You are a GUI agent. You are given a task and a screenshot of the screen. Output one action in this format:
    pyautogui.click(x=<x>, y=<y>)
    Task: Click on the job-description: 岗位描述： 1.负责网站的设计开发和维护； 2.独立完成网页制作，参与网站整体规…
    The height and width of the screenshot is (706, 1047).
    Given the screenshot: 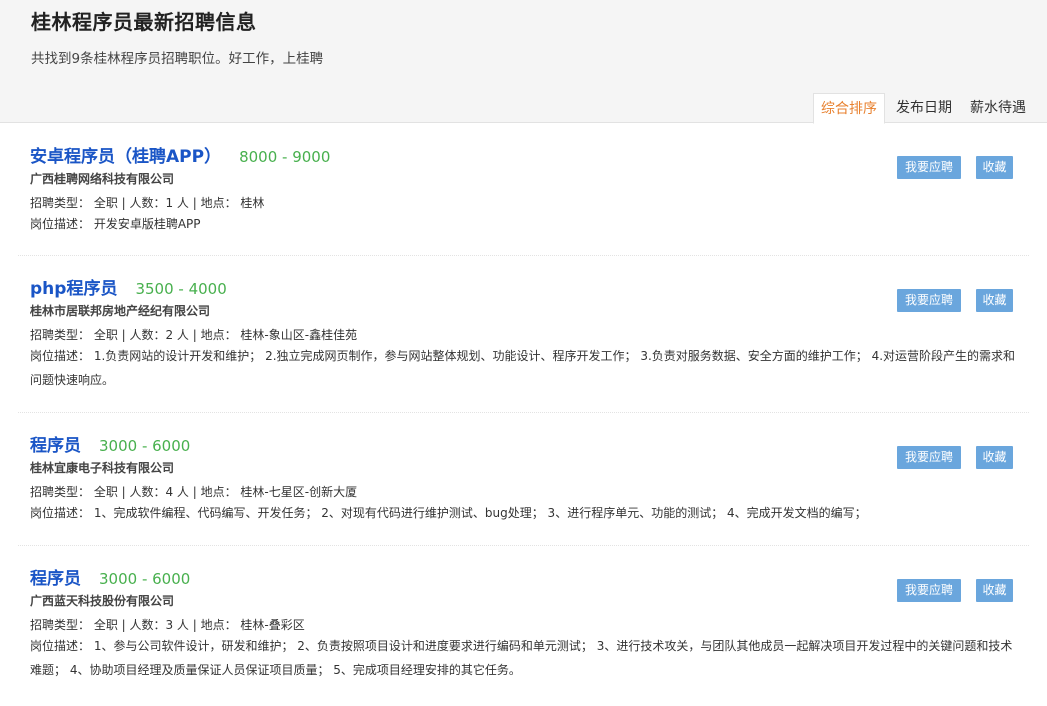 What is the action you would take?
    pyautogui.click(x=523, y=368)
    